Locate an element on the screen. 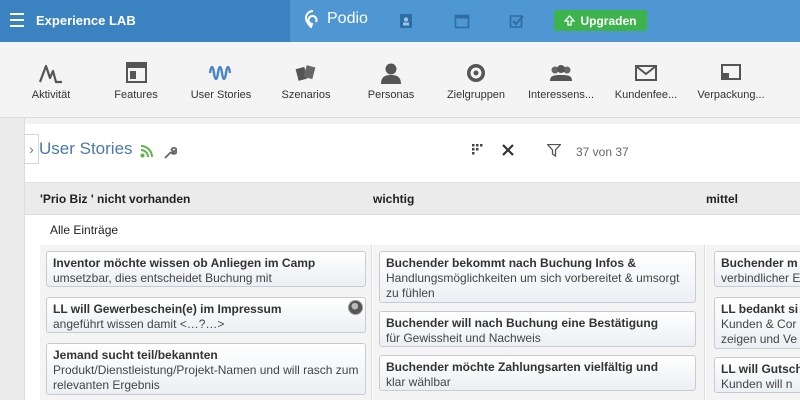 This screenshot has width=800, height=400. cast-icon is located at coordinates (731, 72).